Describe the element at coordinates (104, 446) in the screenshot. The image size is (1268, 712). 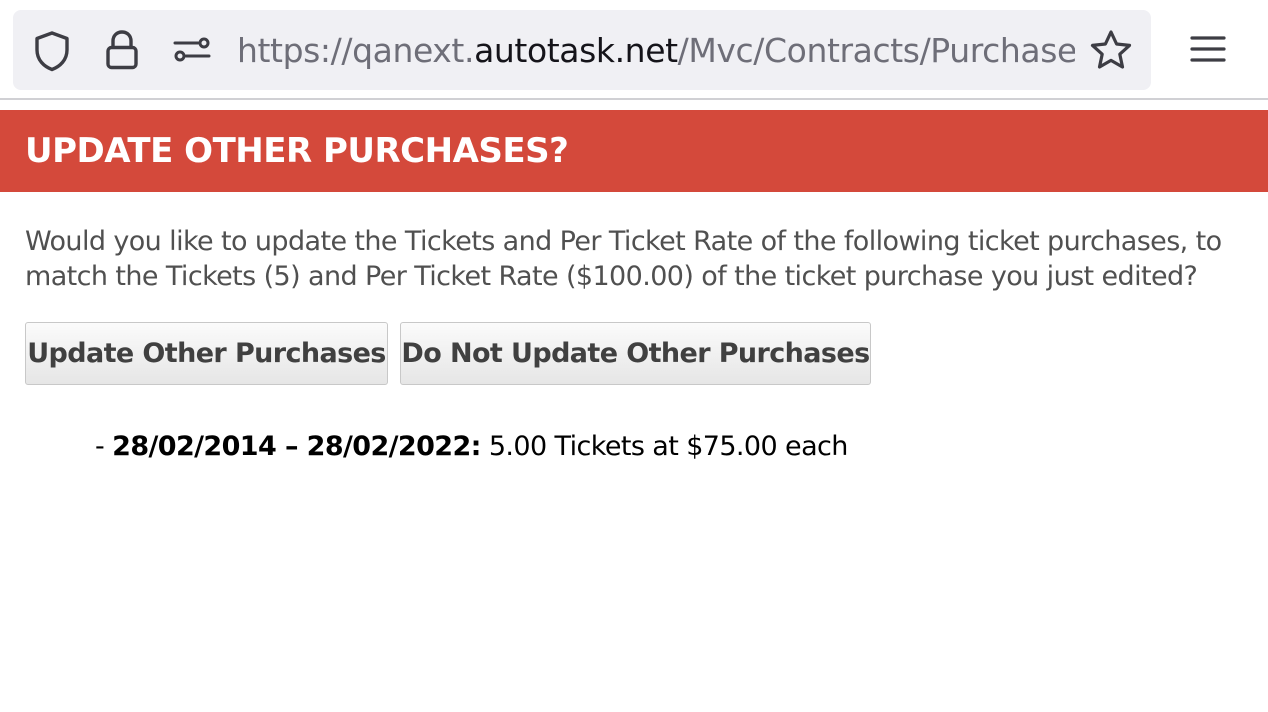
I see `list-item-prefix: -` at that location.